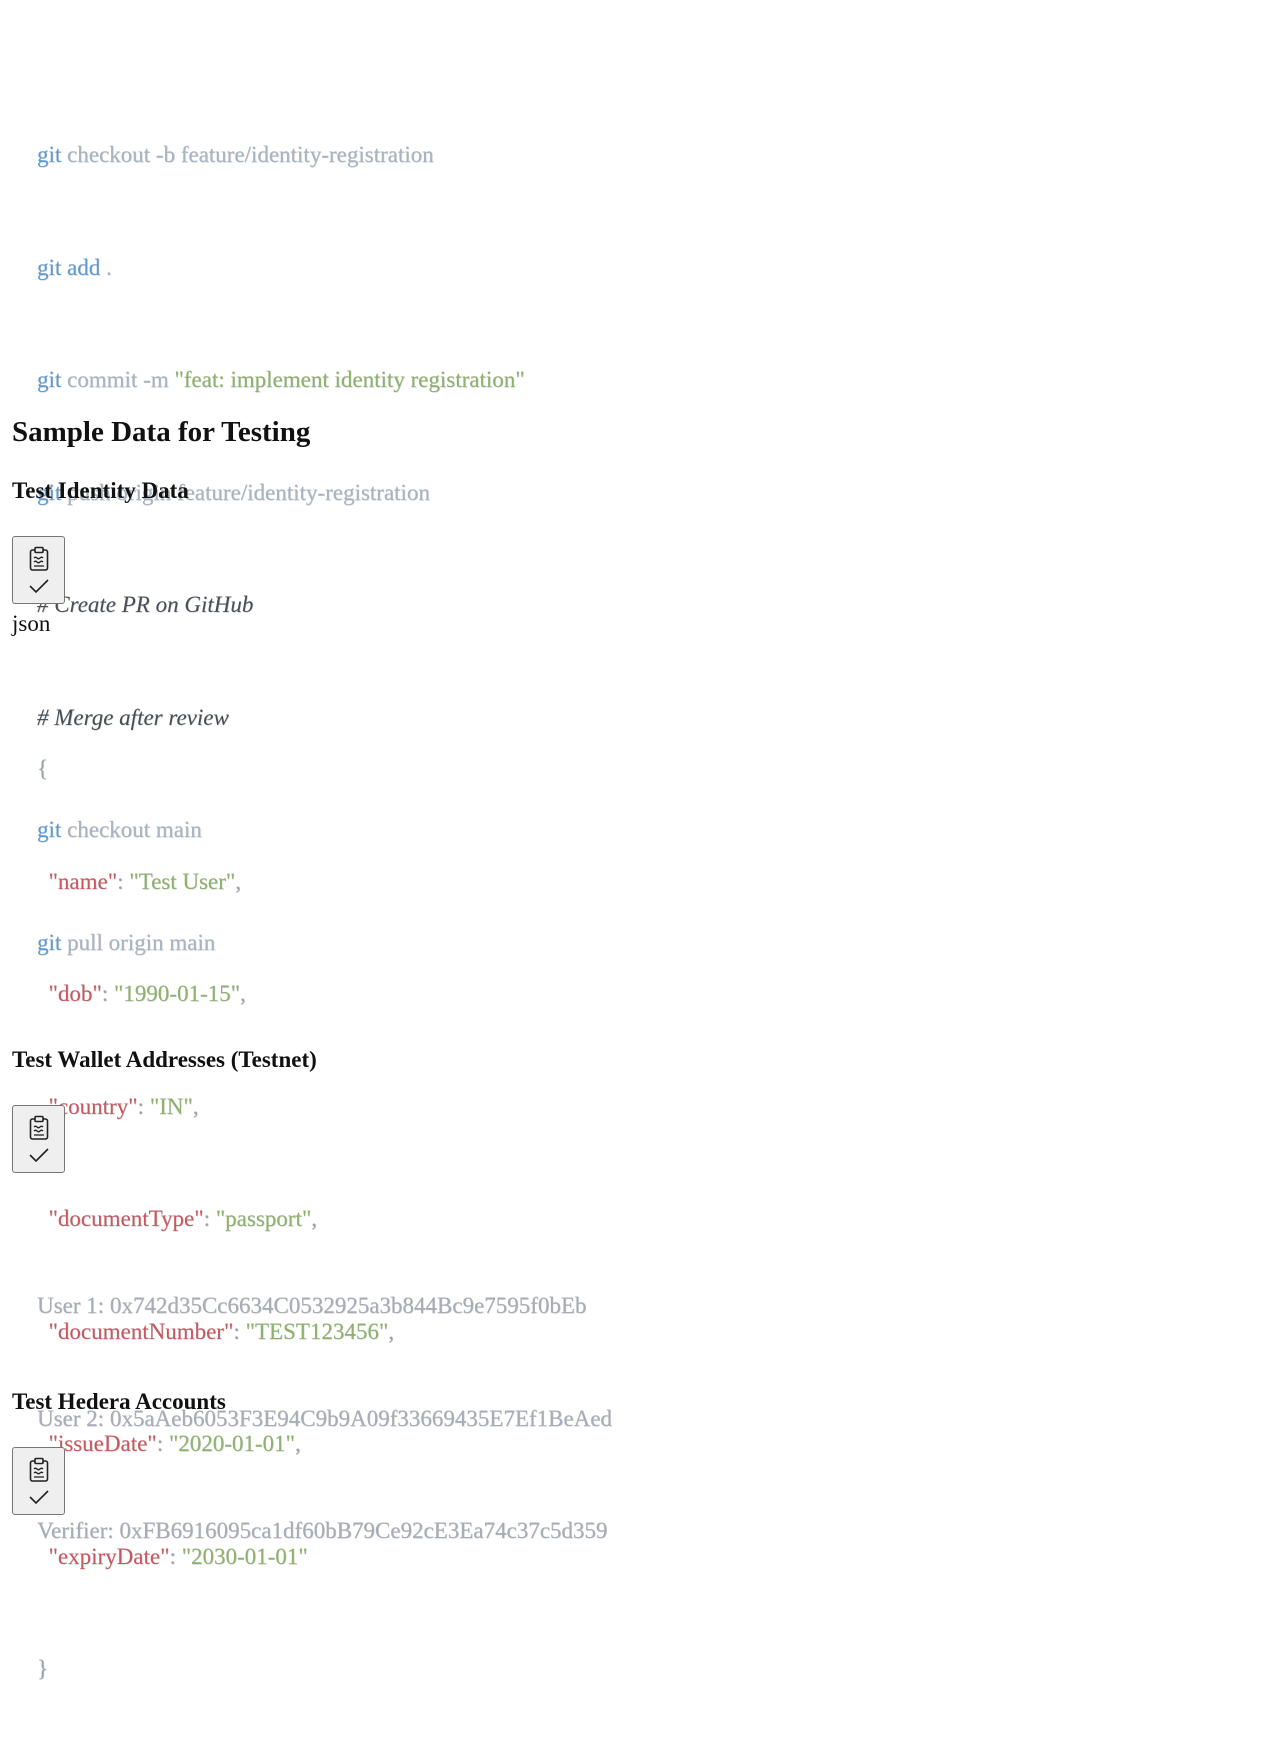  I want to click on code-command: git add, so click(69, 267).